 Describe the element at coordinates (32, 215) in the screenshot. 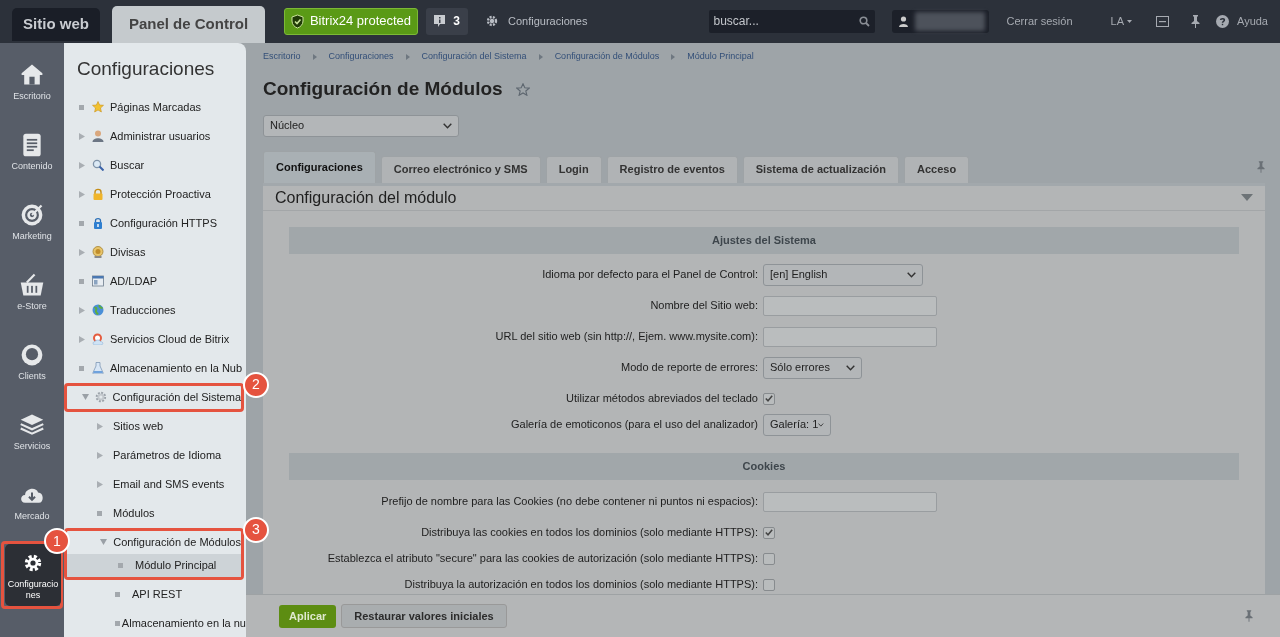

I see `target-icon` at that location.